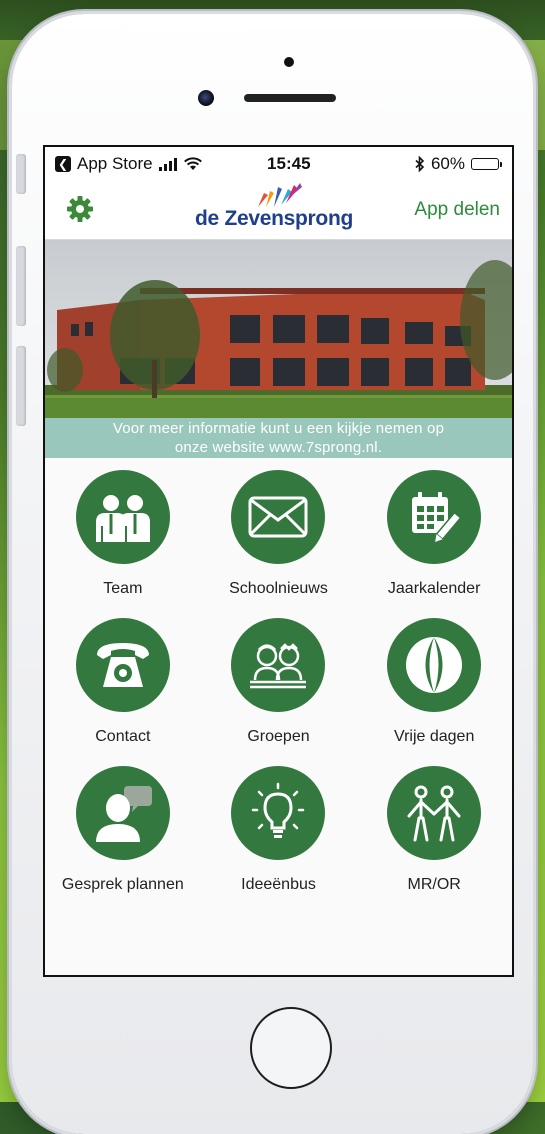  What do you see at coordinates (290, 98) in the screenshot?
I see `earpiece-speaker` at bounding box center [290, 98].